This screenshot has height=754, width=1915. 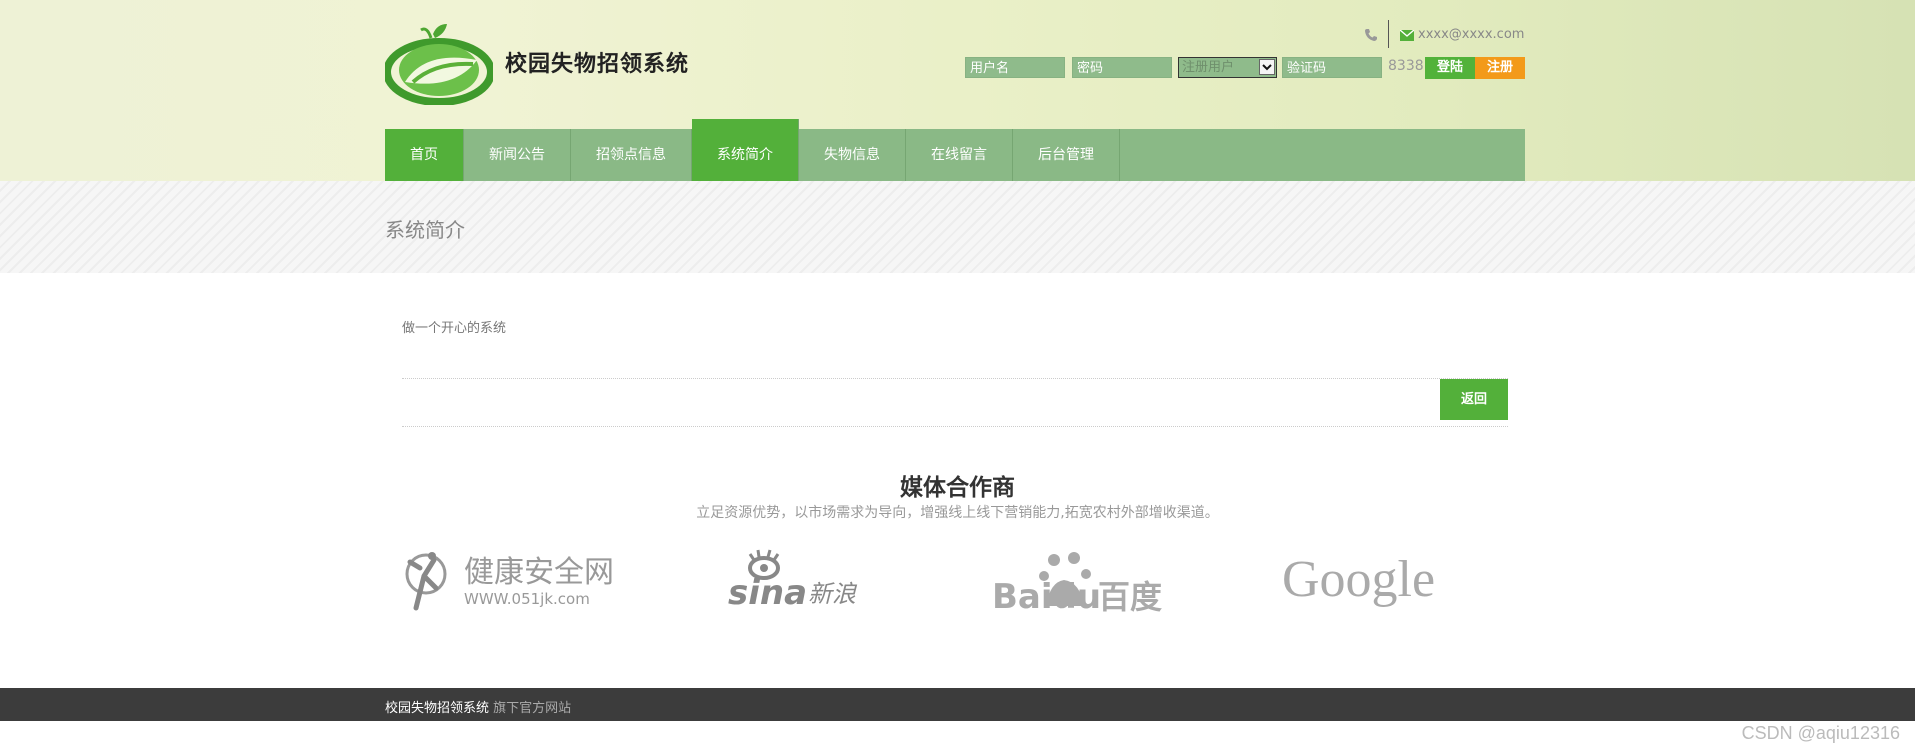 What do you see at coordinates (454, 328) in the screenshot?
I see `intro-text: 做一个开心的系统` at bounding box center [454, 328].